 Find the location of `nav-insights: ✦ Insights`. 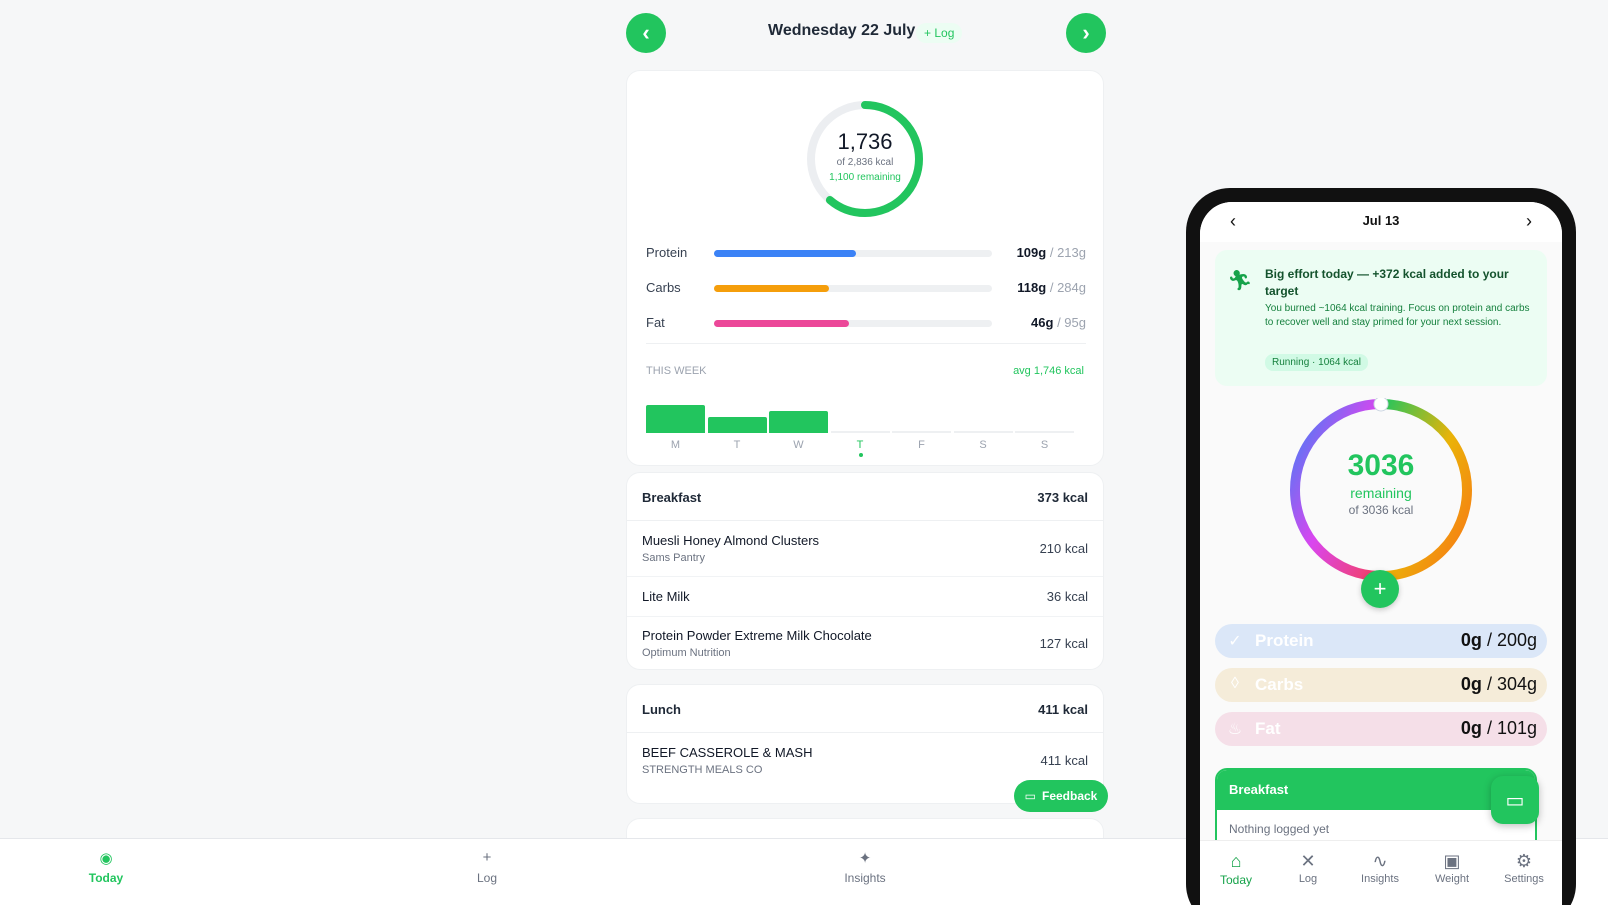

nav-insights: ✦ Insights is located at coordinates (865, 867).